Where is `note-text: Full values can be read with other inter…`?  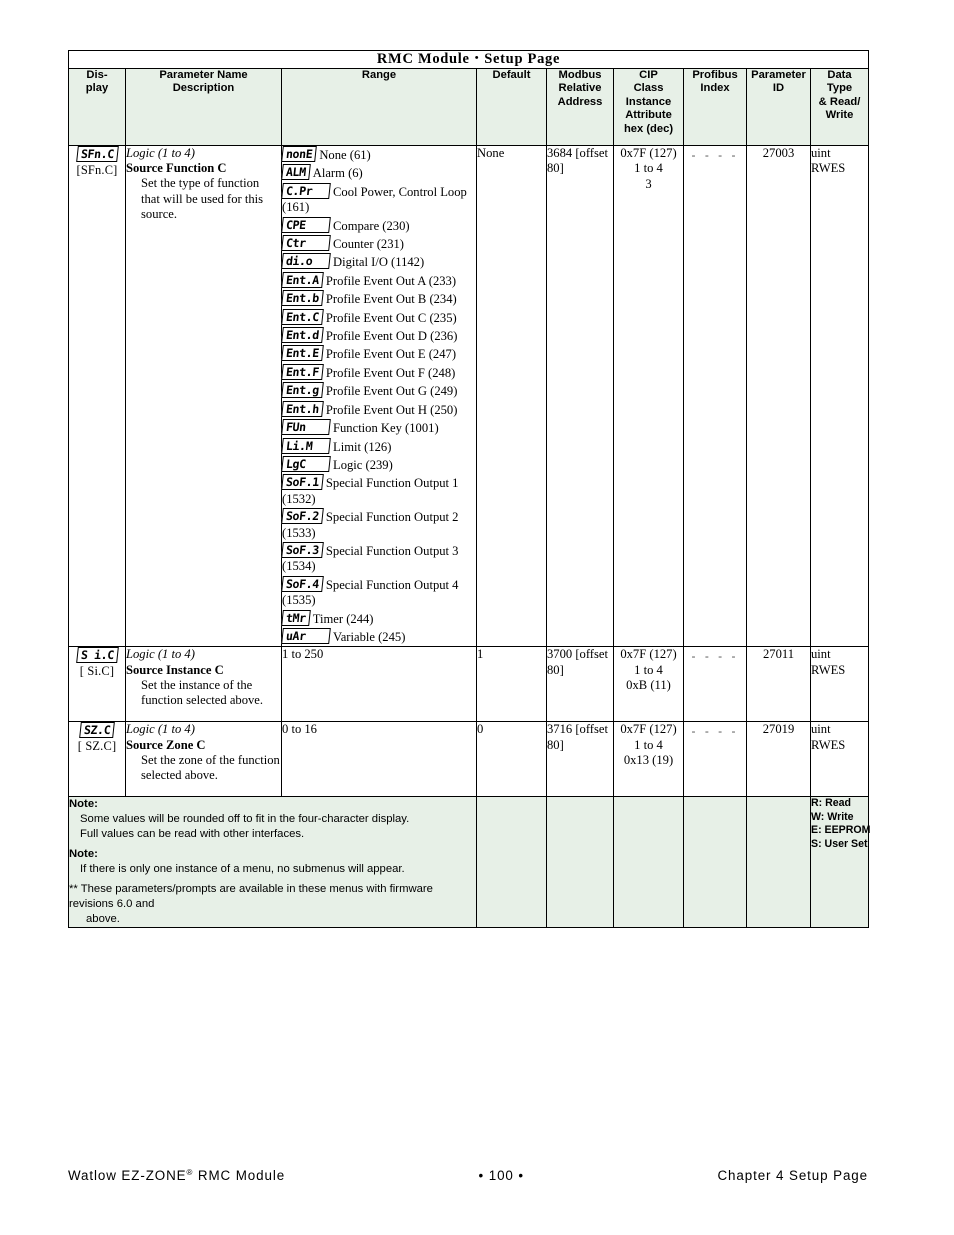 note-text: Full values can be read with other inter… is located at coordinates (192, 834).